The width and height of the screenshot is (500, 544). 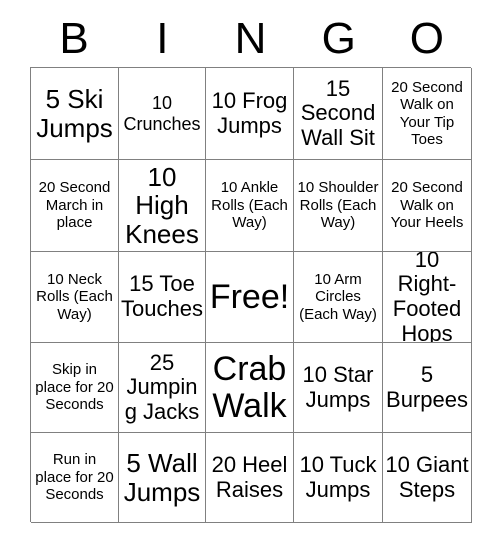 I want to click on bingo-square: 15 Second Wall Sit, so click(x=338, y=114).